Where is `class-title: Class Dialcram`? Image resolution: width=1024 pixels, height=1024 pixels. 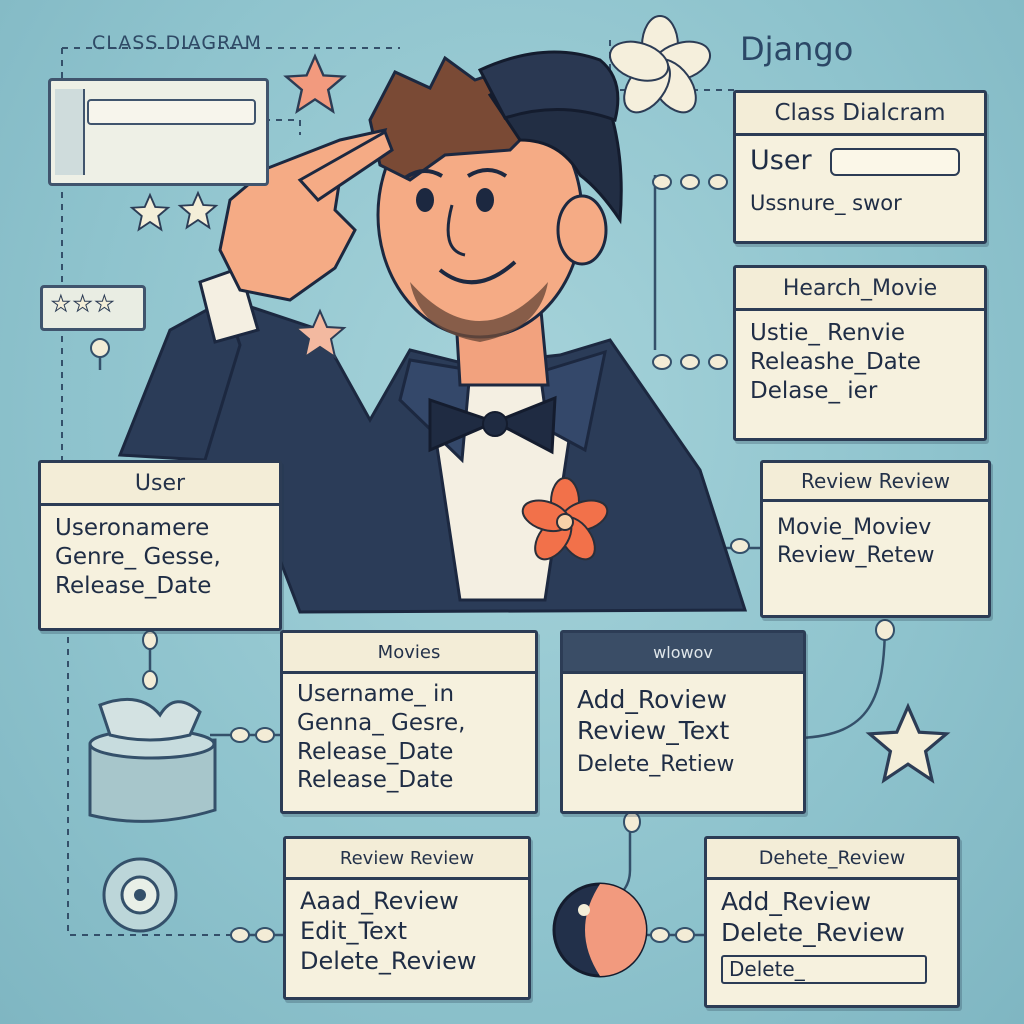
class-title: Class Dialcram is located at coordinates (860, 113).